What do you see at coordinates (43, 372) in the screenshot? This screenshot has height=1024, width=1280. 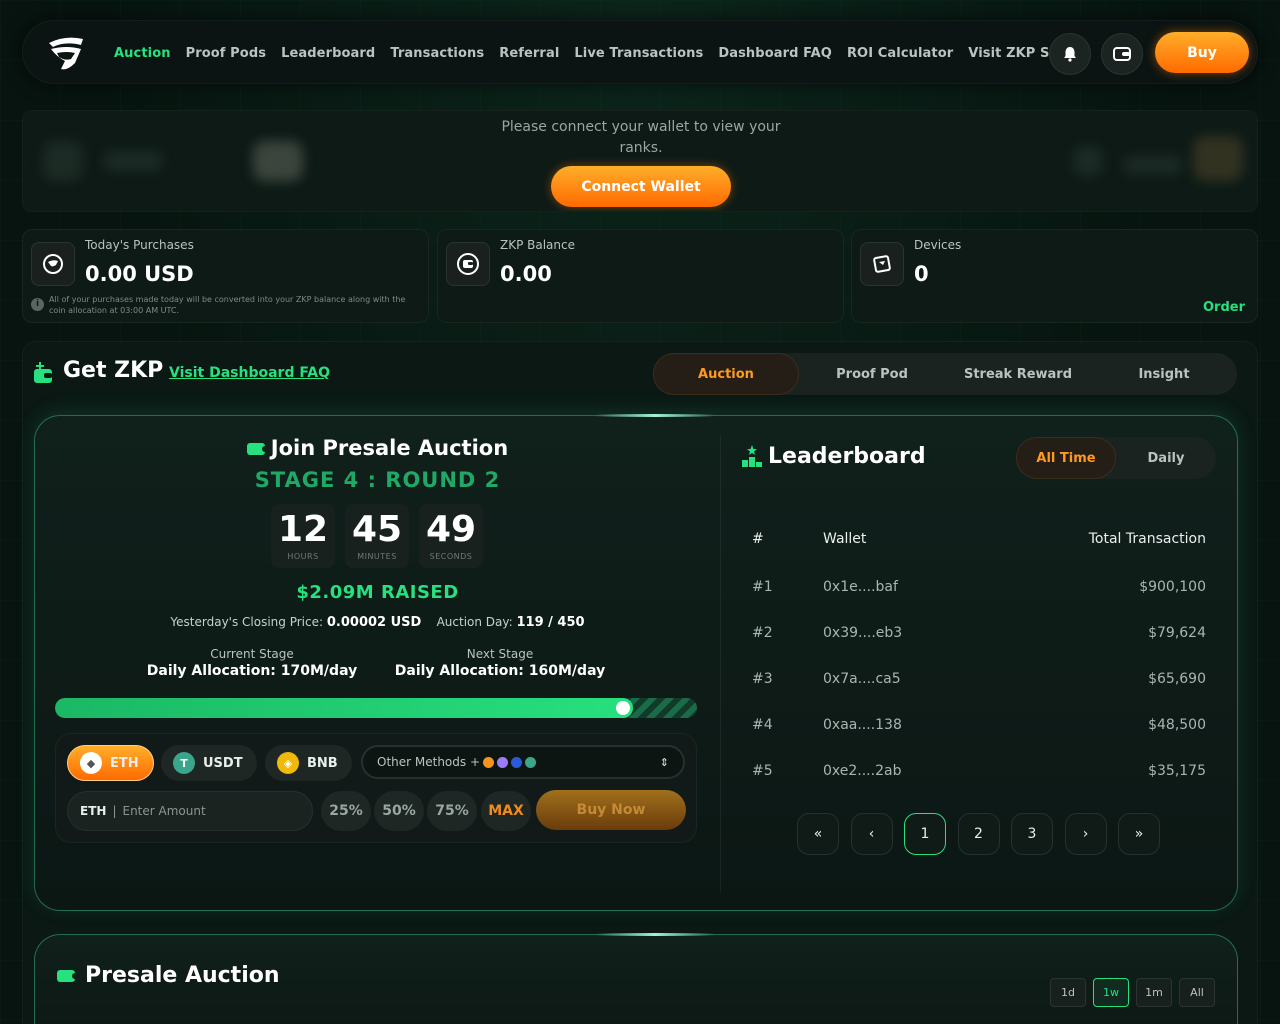 I see `wallet-plus-icon` at bounding box center [43, 372].